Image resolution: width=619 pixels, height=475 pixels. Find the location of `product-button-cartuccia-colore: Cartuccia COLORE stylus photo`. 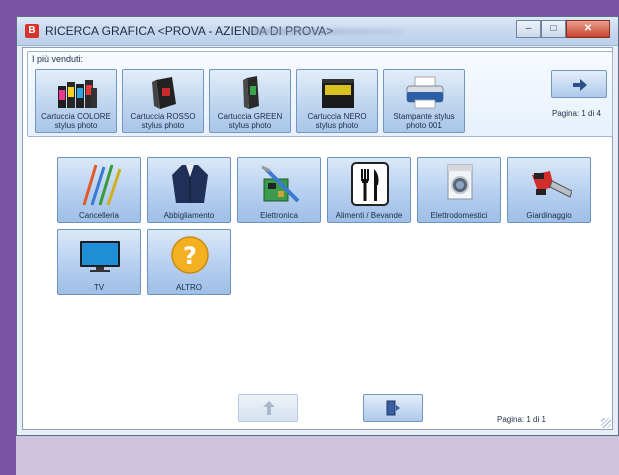

product-button-cartuccia-colore: Cartuccia COLORE stylus photo is located at coordinates (76, 101).